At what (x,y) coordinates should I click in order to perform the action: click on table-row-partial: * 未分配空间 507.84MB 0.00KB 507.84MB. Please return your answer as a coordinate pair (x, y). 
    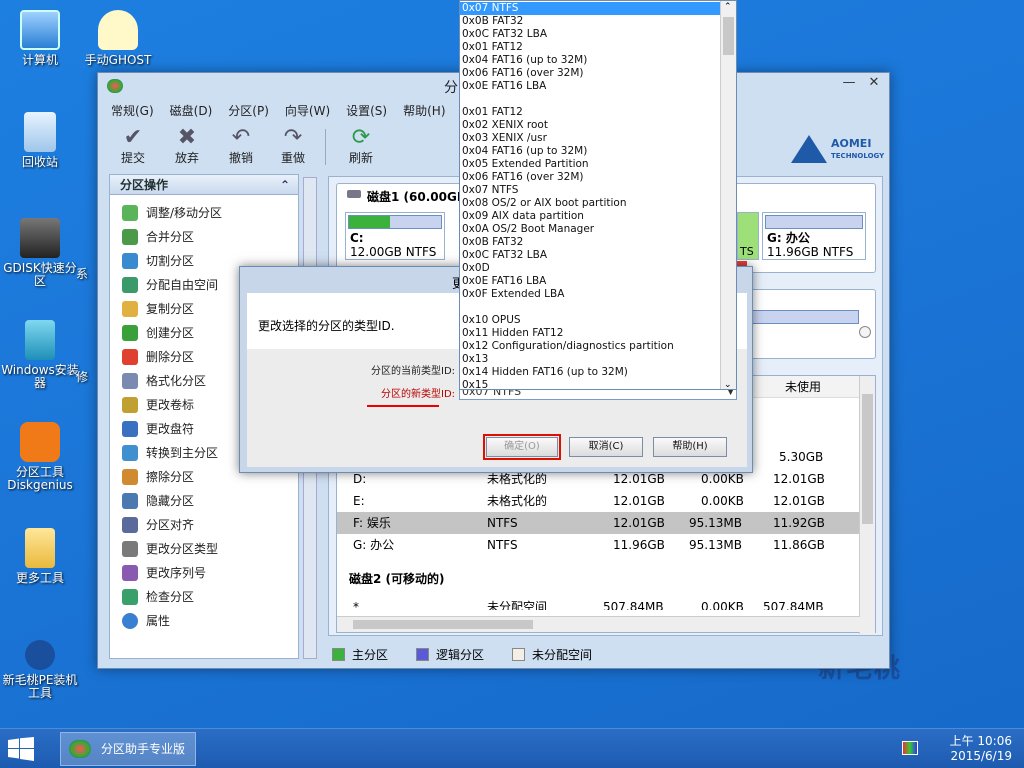
    Looking at the image, I should click on (598, 603).